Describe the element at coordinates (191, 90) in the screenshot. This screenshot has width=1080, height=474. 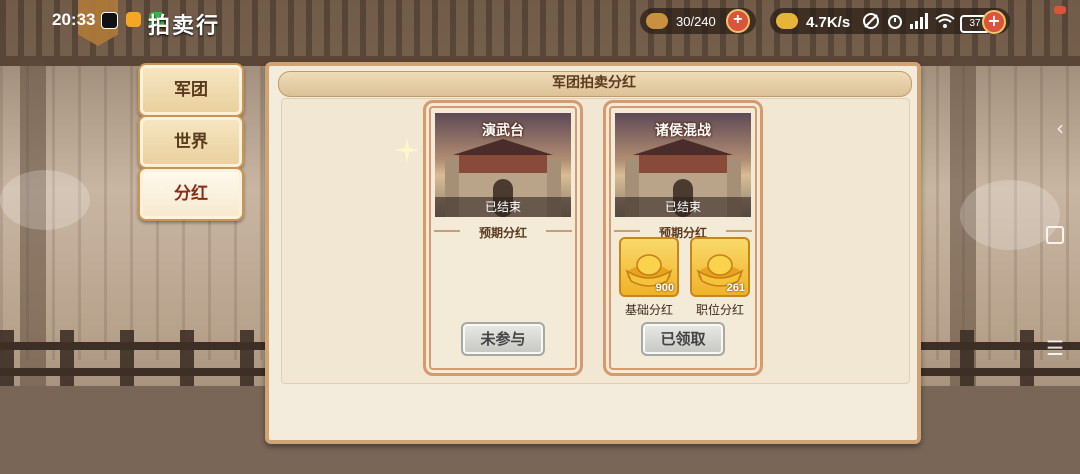
I see `tab-legion: 军团` at that location.